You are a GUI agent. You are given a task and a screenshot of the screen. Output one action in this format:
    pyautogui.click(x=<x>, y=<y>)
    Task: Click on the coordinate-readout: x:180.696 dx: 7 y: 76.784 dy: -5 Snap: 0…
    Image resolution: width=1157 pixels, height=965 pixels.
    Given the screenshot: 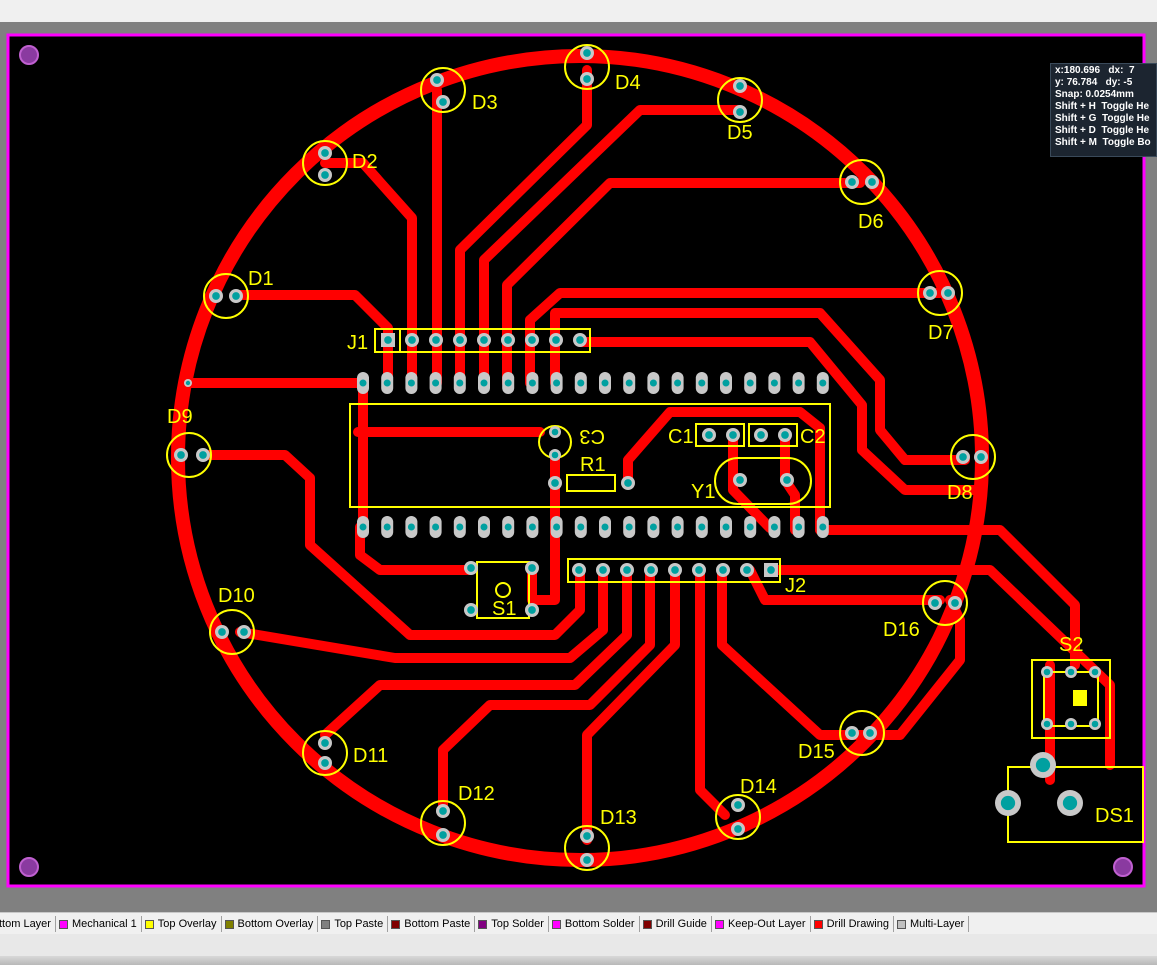 What is the action you would take?
    pyautogui.click(x=1103, y=110)
    